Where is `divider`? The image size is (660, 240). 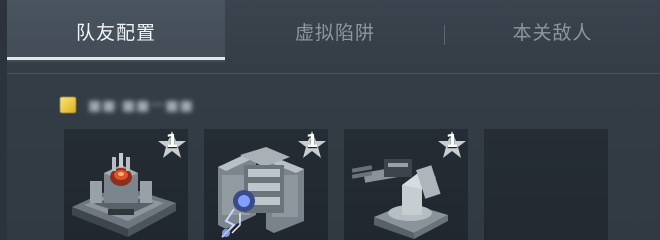
divider is located at coordinates (333, 73).